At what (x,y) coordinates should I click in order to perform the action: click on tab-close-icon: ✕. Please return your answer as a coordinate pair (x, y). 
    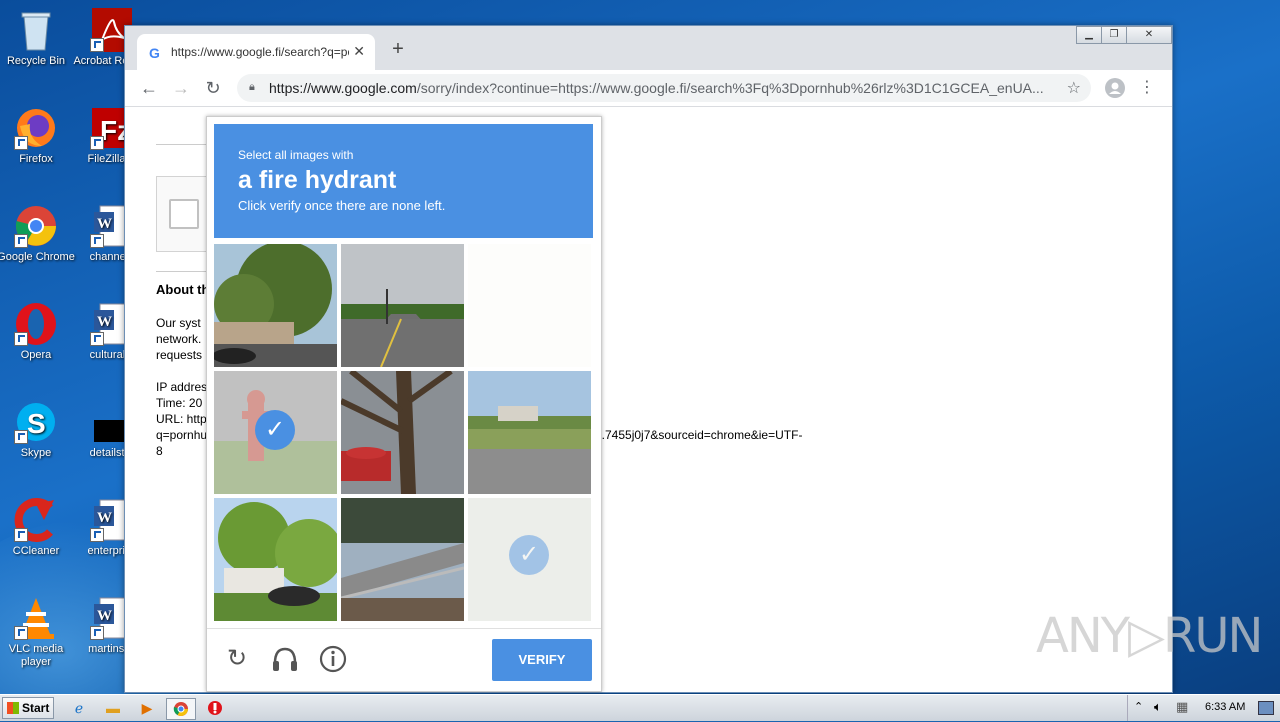
    Looking at the image, I should click on (359, 51).